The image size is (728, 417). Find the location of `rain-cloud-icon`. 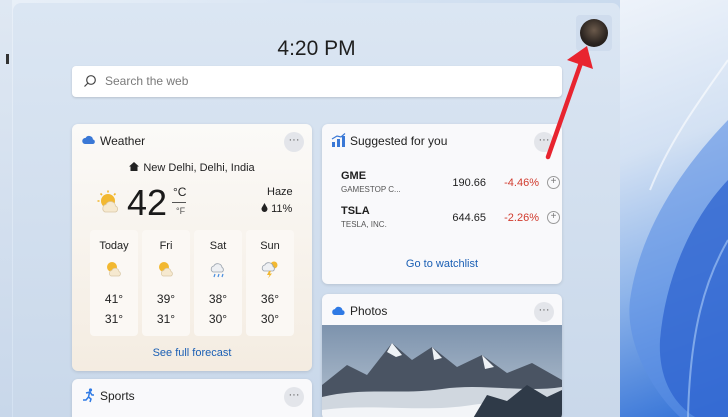

rain-cloud-icon is located at coordinates (217, 270).